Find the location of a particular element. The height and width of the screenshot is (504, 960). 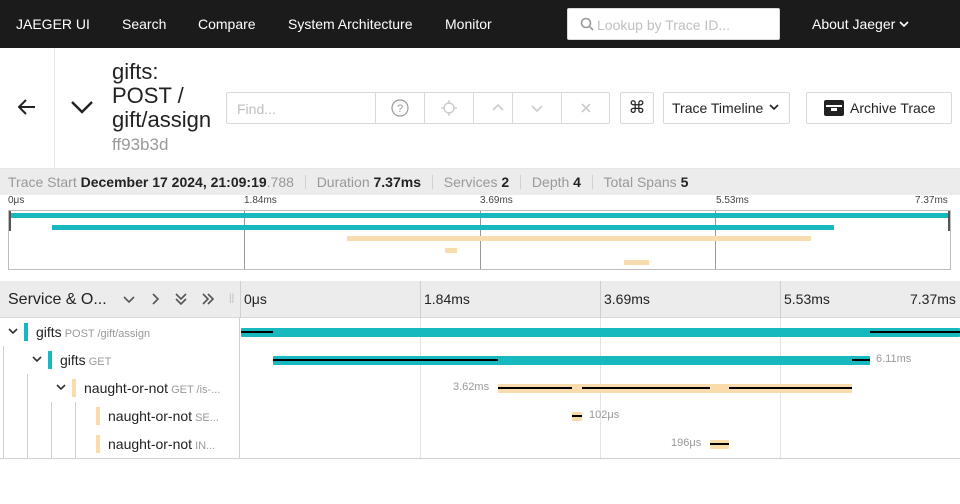

span-name-cell: gifts GET is located at coordinates (120, 360).